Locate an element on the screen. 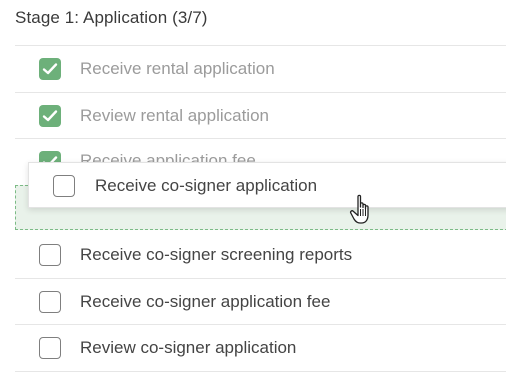  task-label: Receive co-signer application is located at coordinates (206, 185).